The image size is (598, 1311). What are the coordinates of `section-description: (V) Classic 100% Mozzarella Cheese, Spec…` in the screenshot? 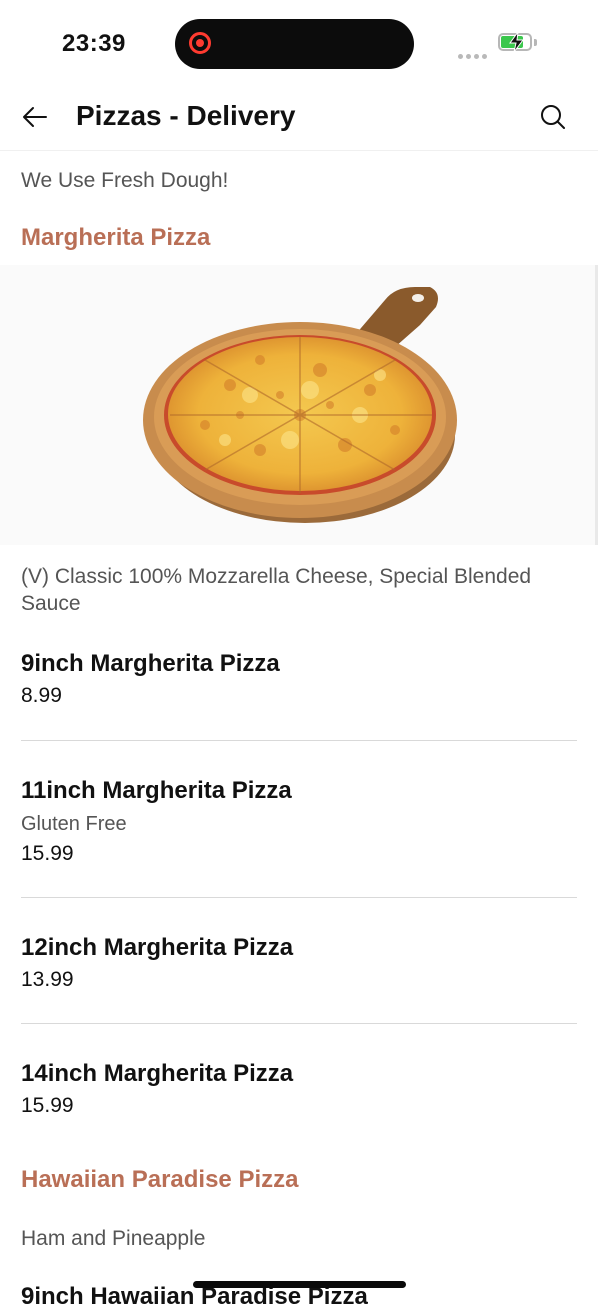 It's located at (276, 590).